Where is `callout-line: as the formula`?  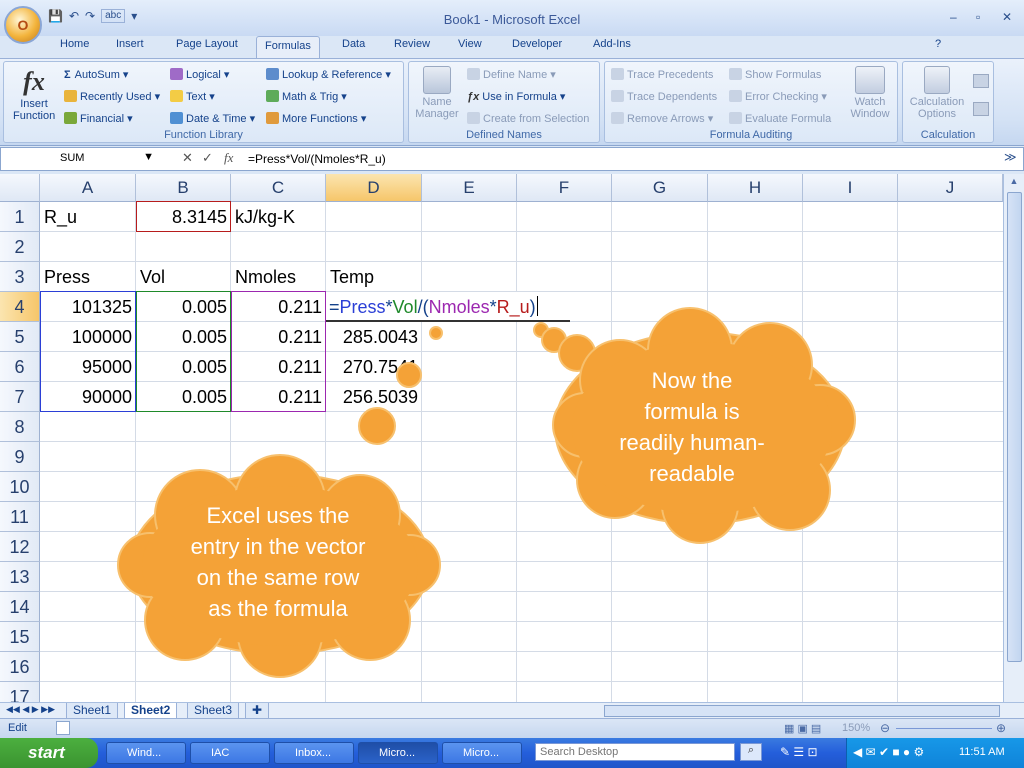
callout-line: as the formula is located at coordinates (278, 608).